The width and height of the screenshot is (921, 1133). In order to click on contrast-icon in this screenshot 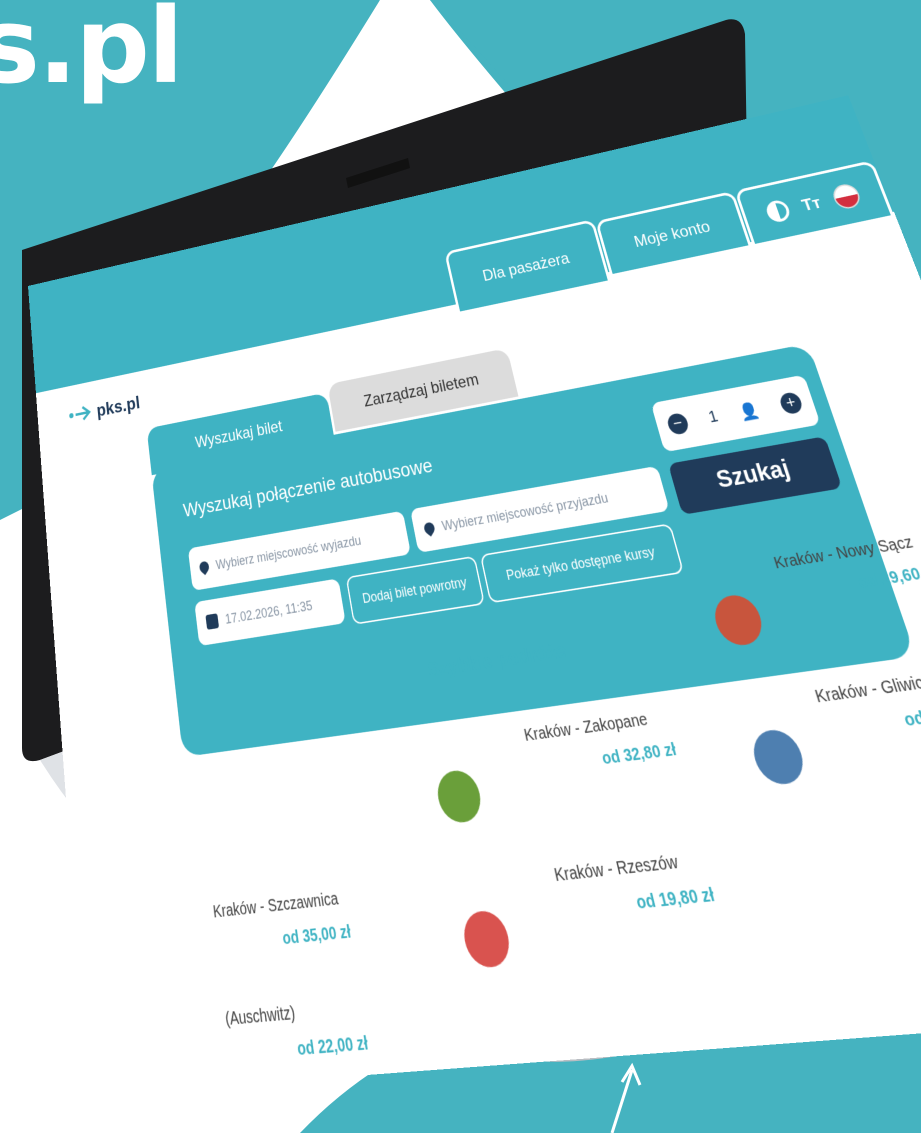, I will do `click(778, 211)`.